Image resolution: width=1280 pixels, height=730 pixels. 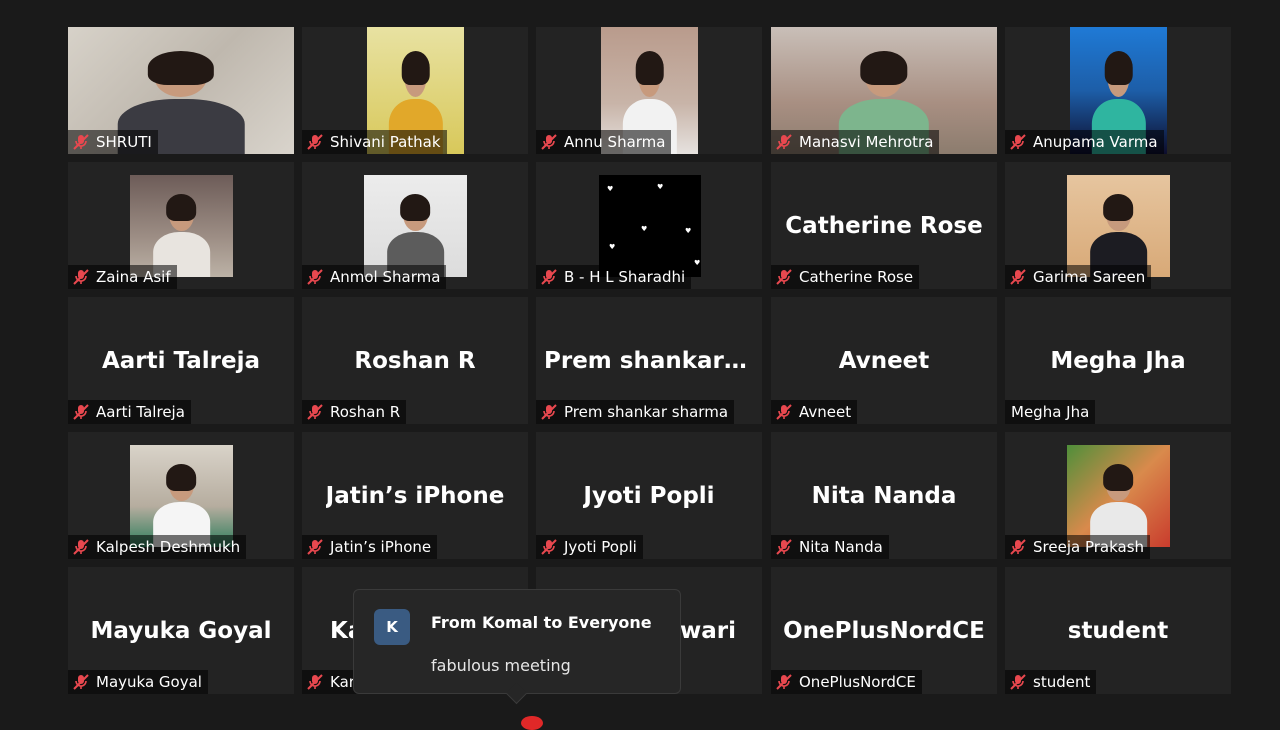 I want to click on participant-tile: Kalpesh Deshmukh, so click(x=181, y=495).